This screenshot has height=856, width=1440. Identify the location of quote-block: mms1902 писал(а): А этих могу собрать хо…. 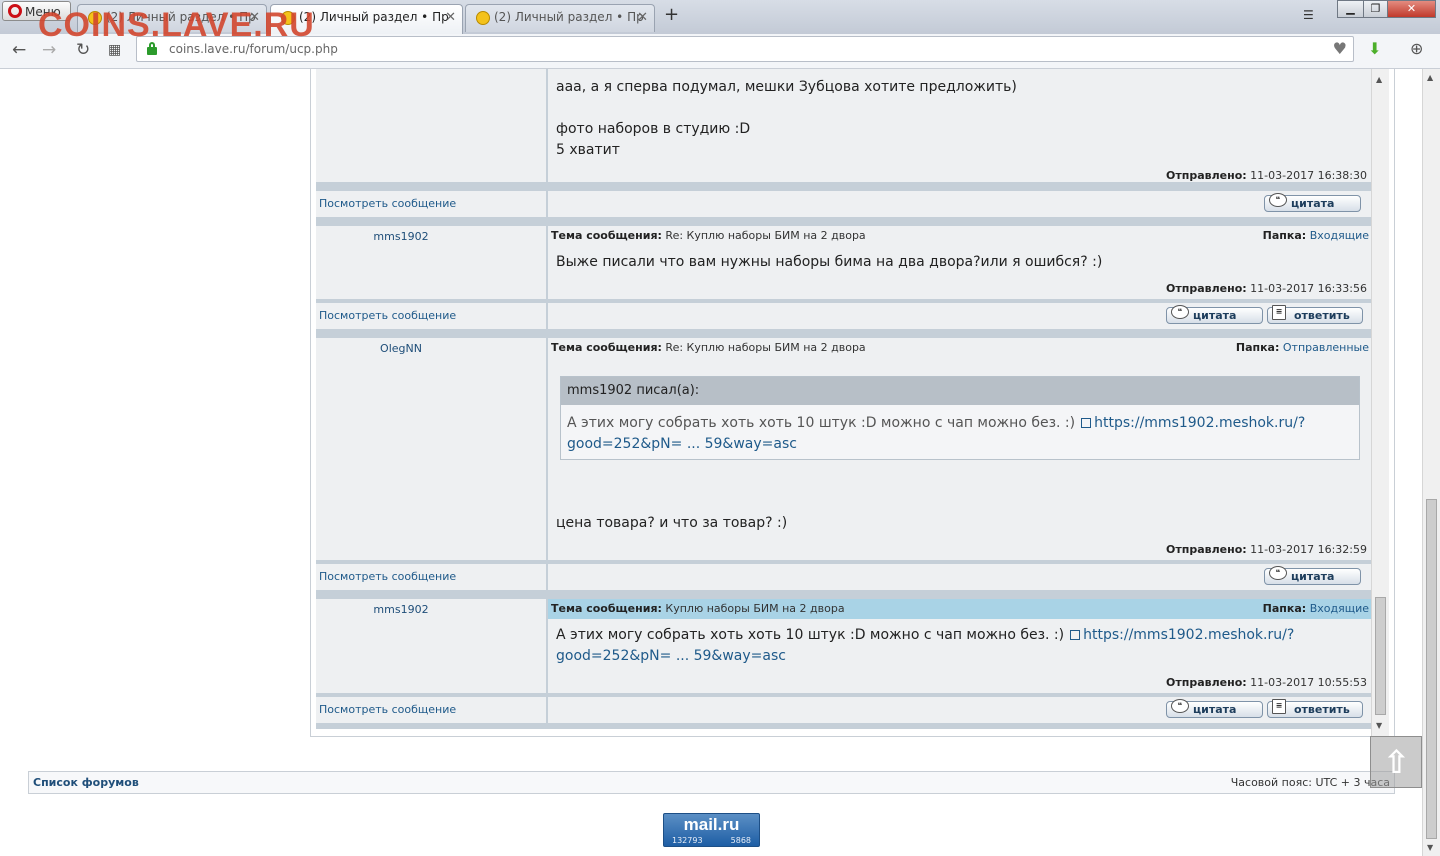
(960, 418).